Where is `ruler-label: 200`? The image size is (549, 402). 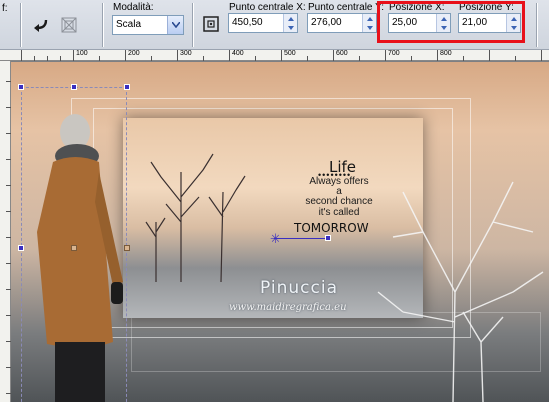 ruler-label: 200 is located at coordinates (134, 53).